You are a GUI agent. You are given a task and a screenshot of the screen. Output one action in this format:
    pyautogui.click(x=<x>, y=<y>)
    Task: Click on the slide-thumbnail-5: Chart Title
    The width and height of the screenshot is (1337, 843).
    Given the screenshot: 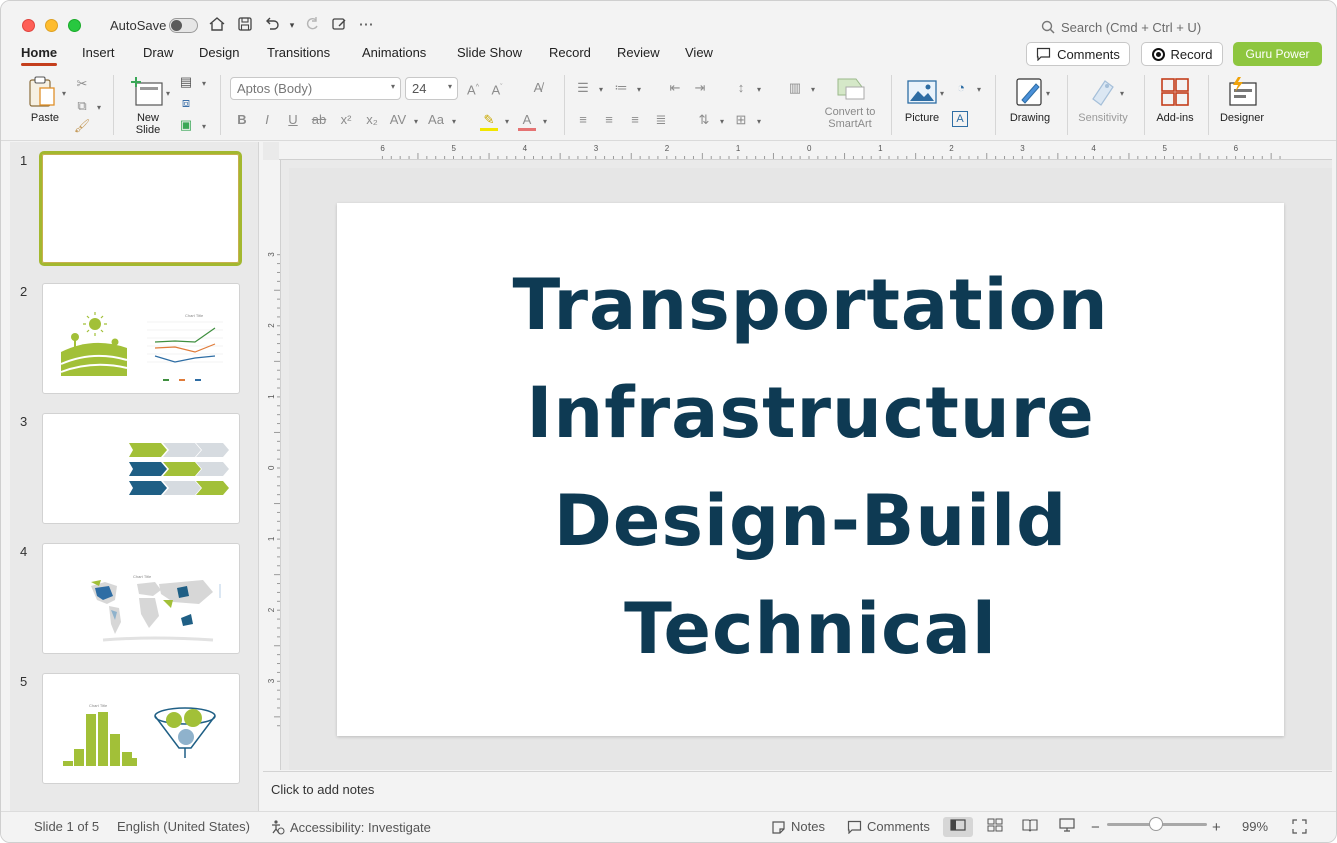 What is the action you would take?
    pyautogui.click(x=141, y=728)
    